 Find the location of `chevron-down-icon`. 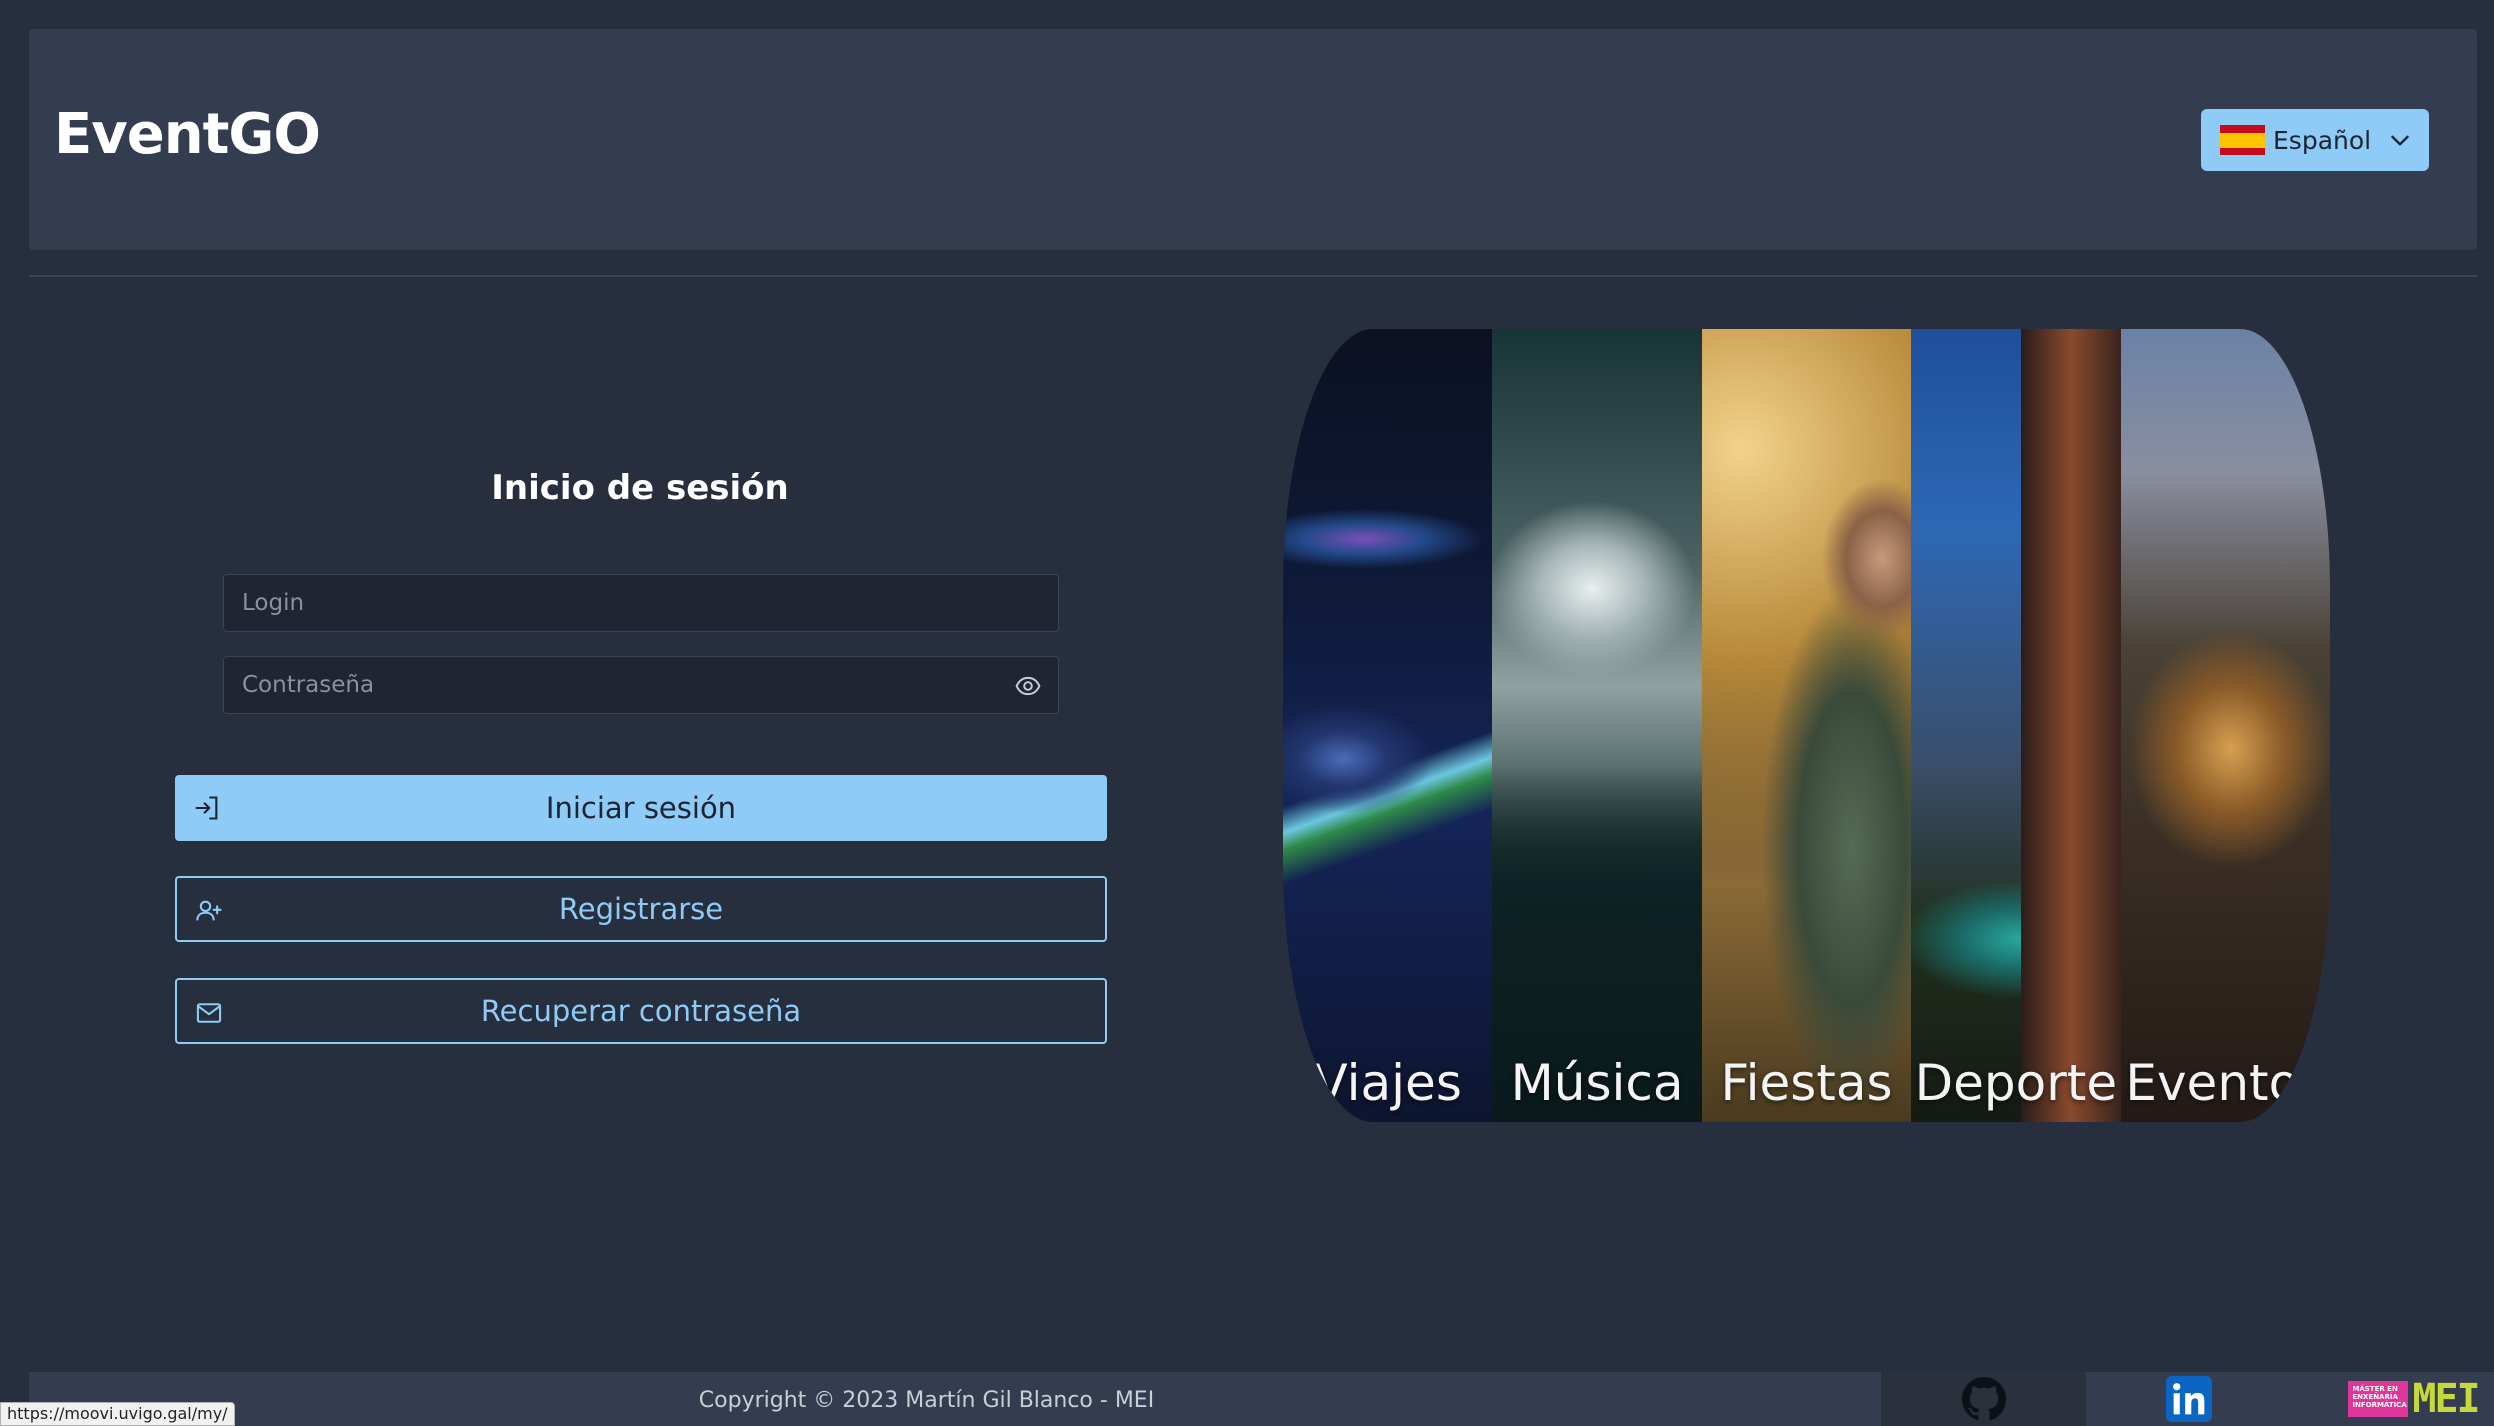

chevron-down-icon is located at coordinates (2400, 140).